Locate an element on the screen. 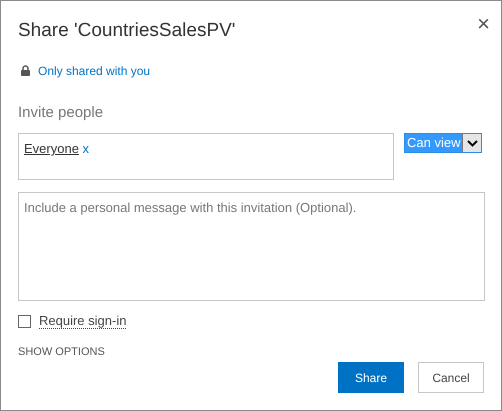  section-heading: Invite people is located at coordinates (61, 112).